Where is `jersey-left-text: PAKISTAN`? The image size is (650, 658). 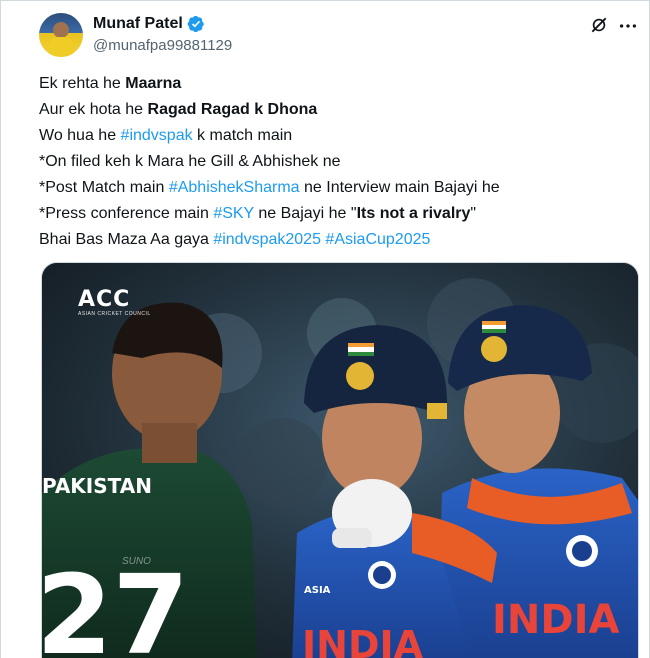
jersey-left-text: PAKISTAN is located at coordinates (97, 486).